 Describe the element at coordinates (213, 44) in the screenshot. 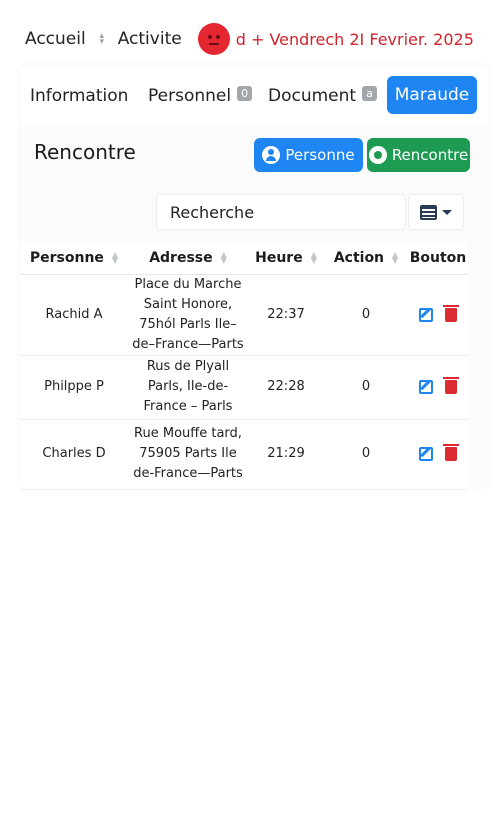

I see `face-mouth` at that location.